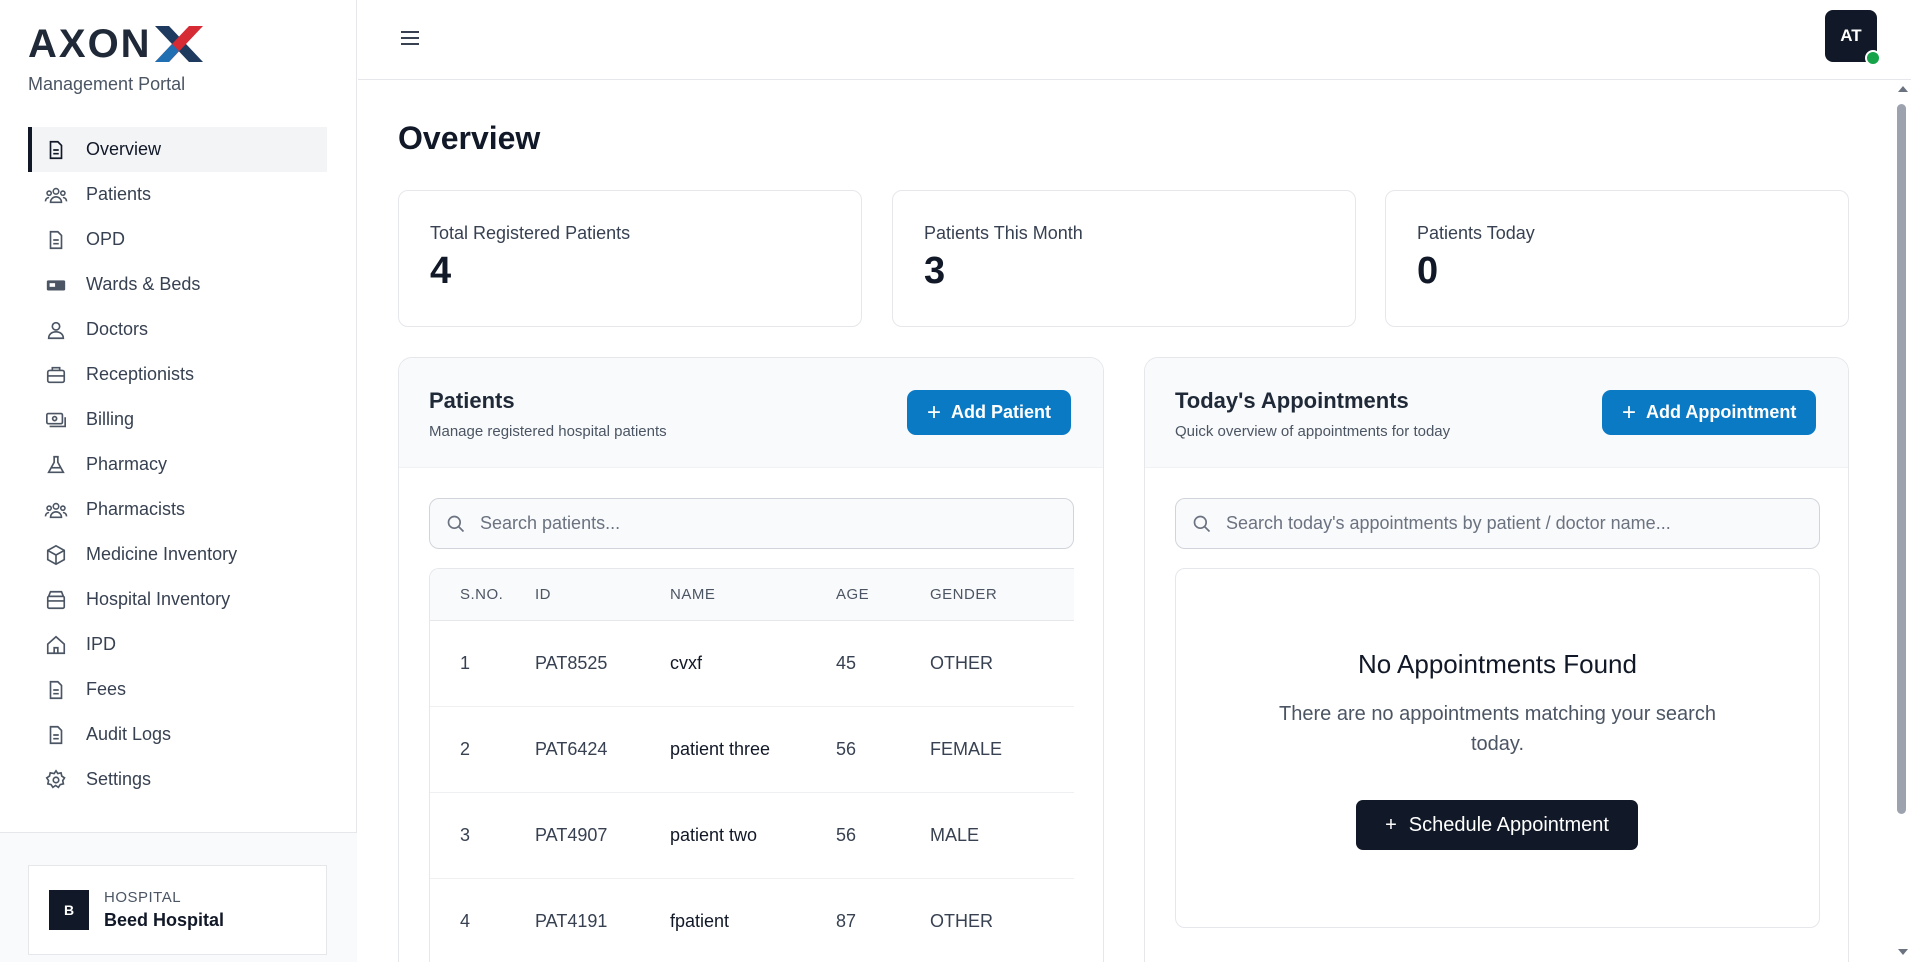 The width and height of the screenshot is (1911, 962). What do you see at coordinates (56, 780) in the screenshot?
I see `gear-icon` at bounding box center [56, 780].